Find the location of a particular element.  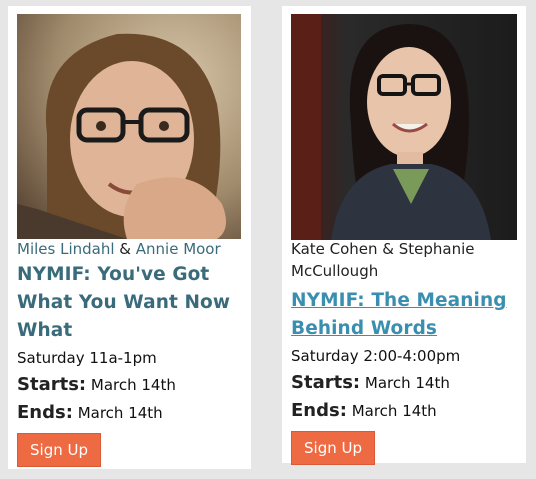

event-schedule: Saturday 11a-1pm is located at coordinates (87, 358).